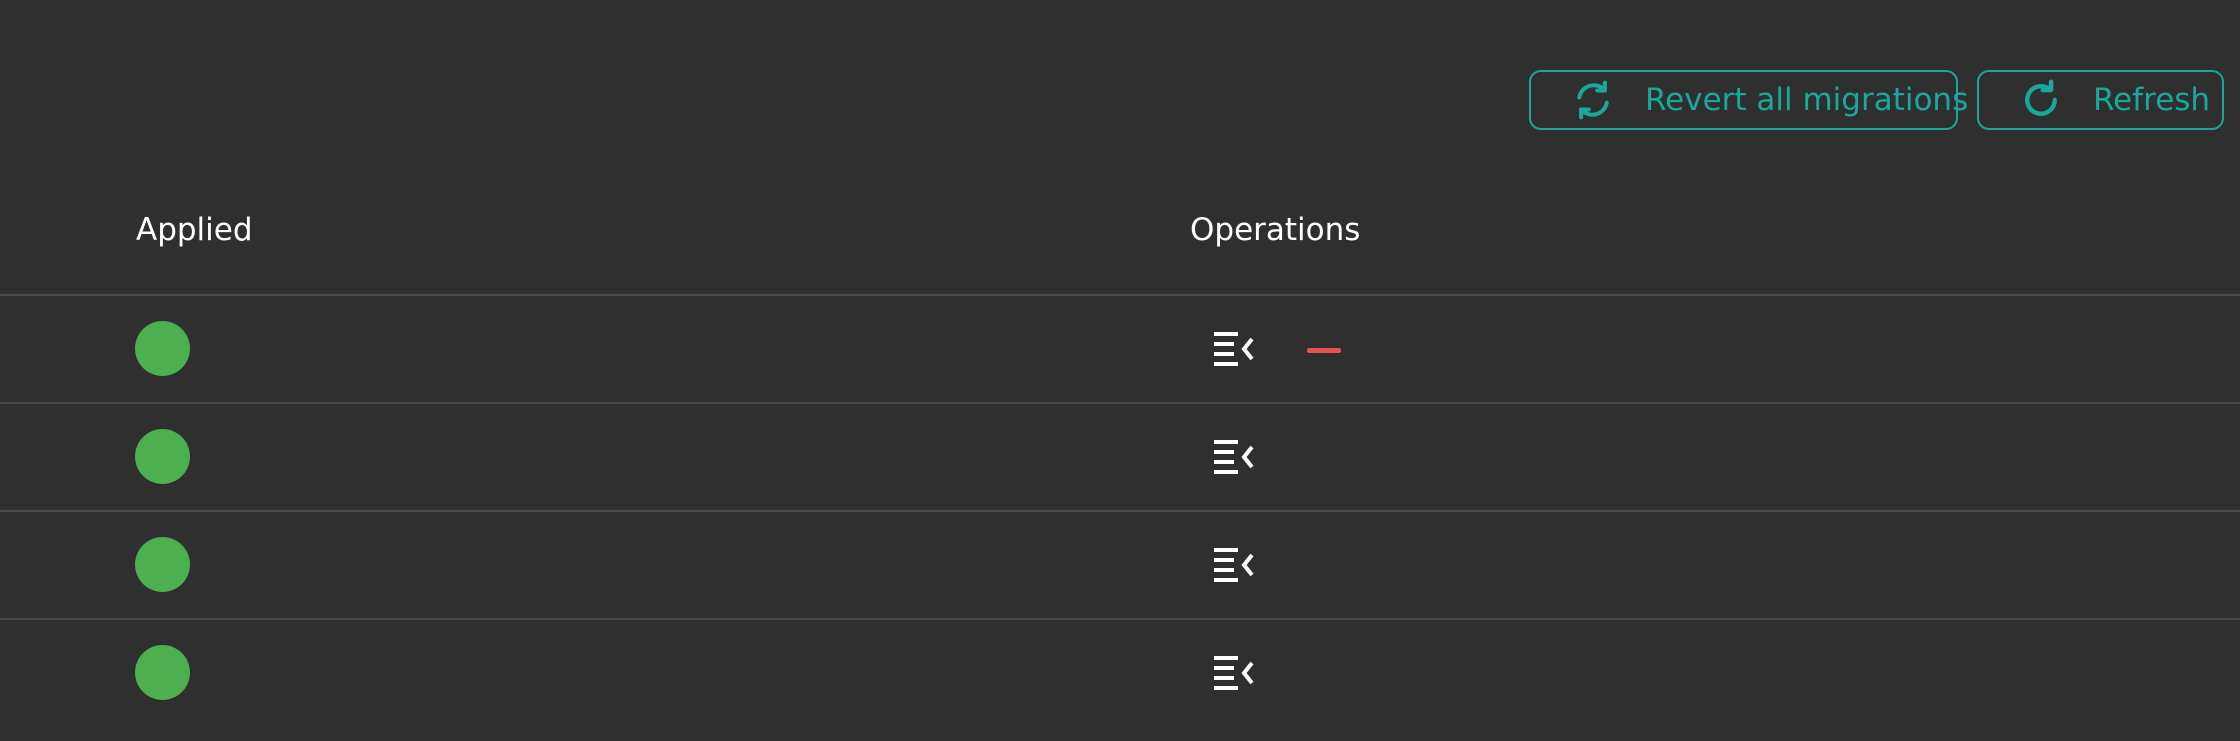  Describe the element at coordinates (1120, 102) in the screenshot. I see `toolbar: Revert all migrations Refresh` at that location.